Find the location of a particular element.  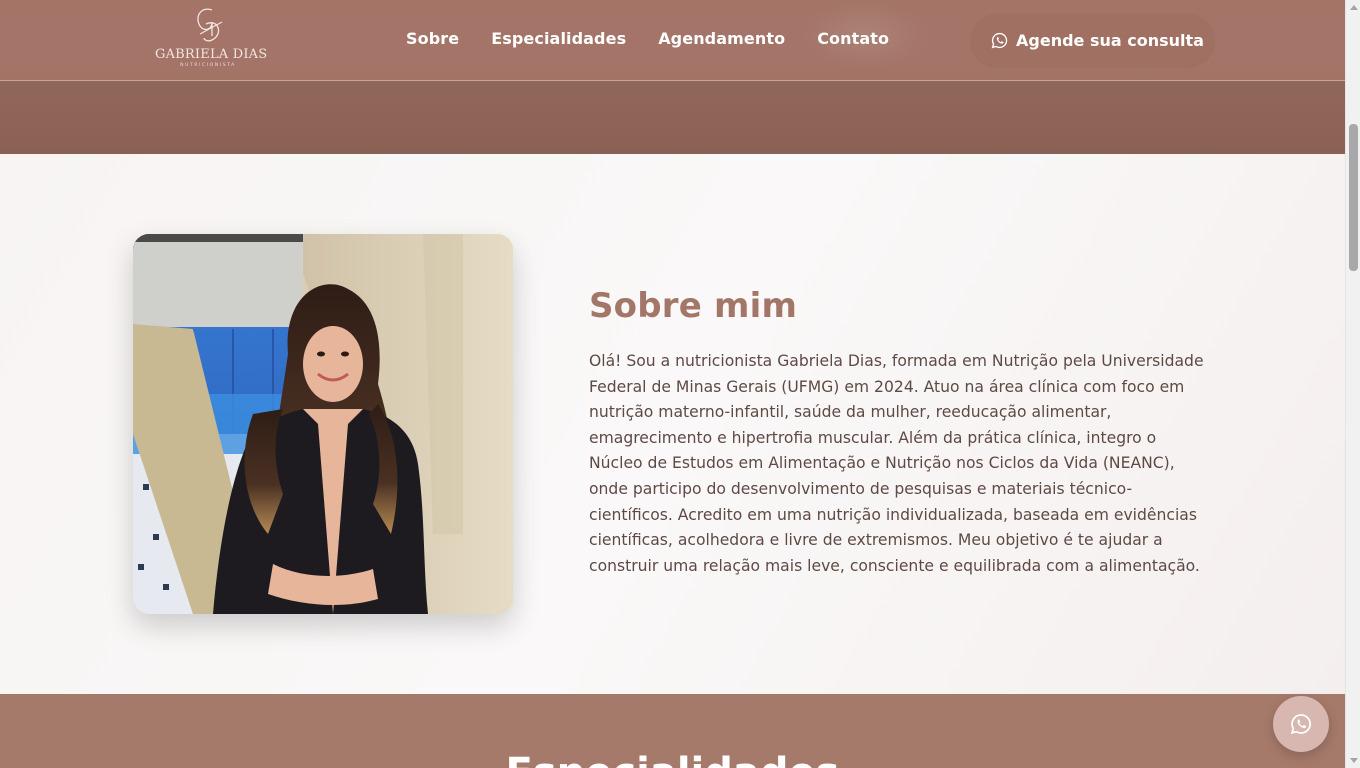

nav-link-contato: Contato is located at coordinates (853, 38).